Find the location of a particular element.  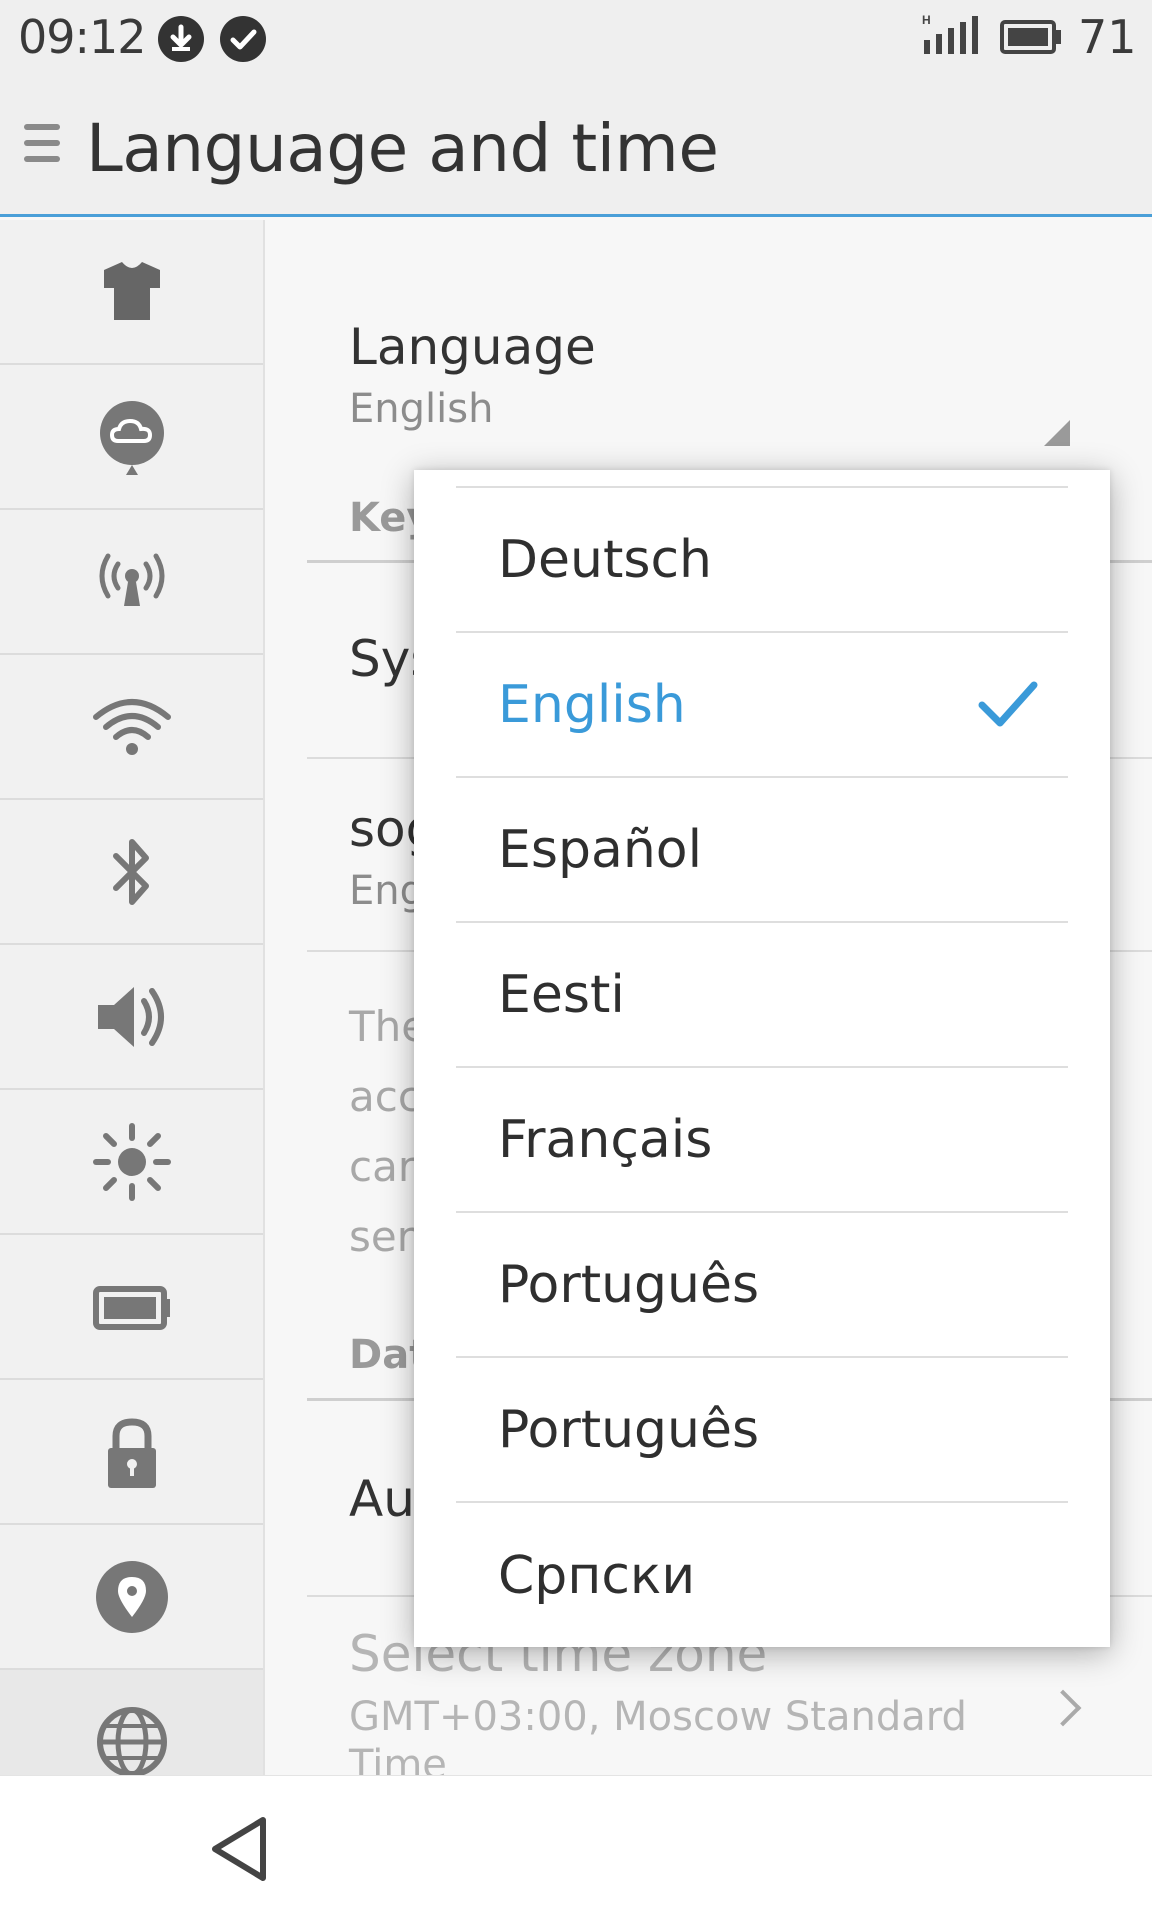

battery-icon is located at coordinates (131, 1307).